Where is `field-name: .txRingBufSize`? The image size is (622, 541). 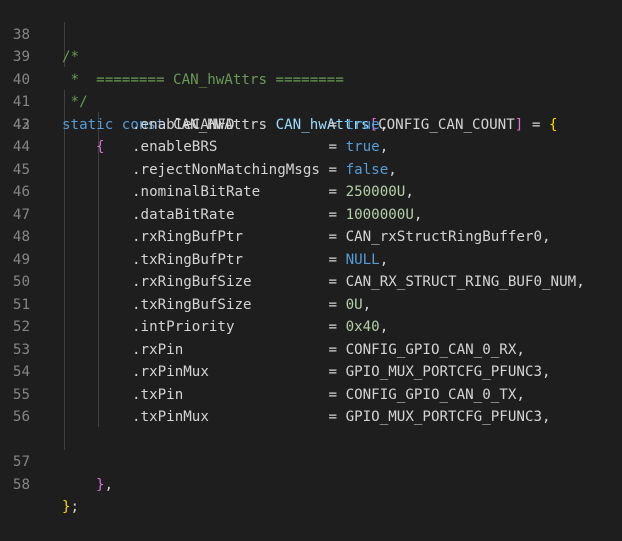
field-name: .txRingBufSize is located at coordinates (192, 304).